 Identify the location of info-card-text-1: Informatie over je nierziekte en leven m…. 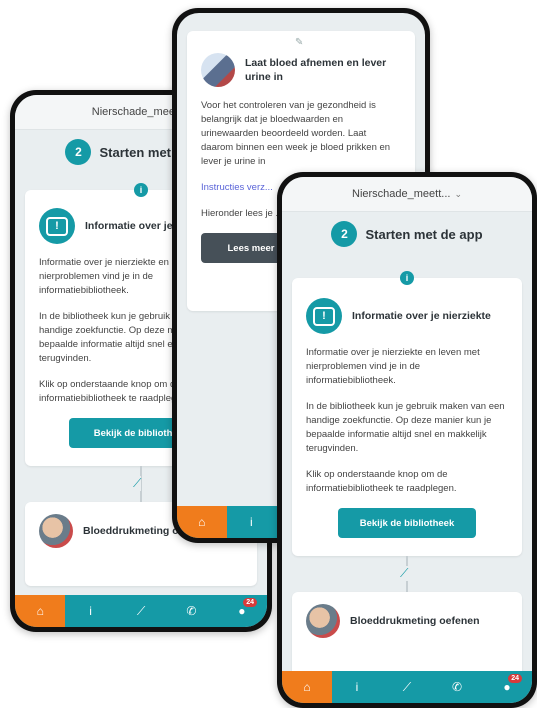
(393, 366).